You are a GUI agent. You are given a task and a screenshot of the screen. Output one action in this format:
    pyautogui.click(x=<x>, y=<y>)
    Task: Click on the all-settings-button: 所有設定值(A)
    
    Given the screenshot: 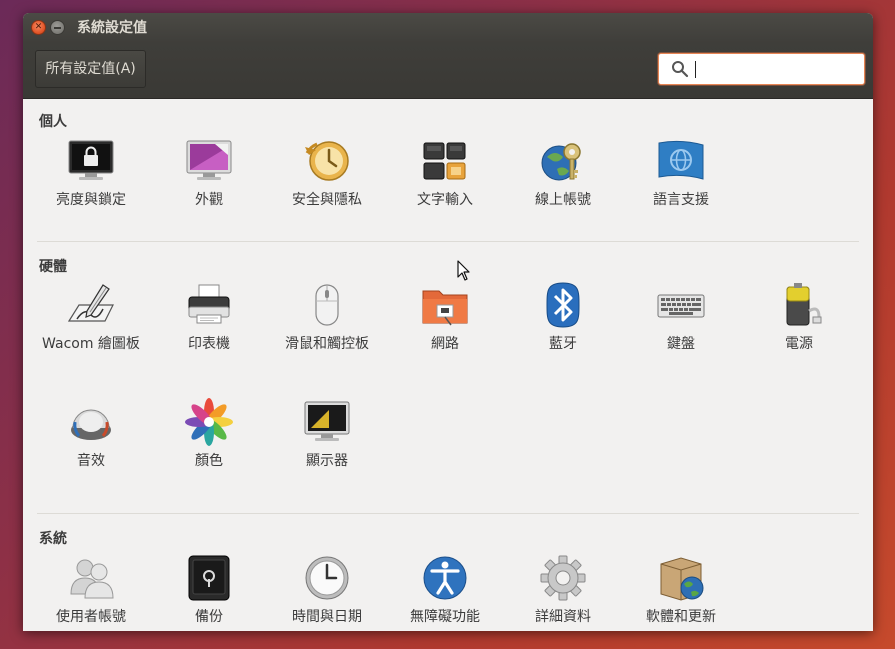 What is the action you would take?
    pyautogui.click(x=90, y=69)
    